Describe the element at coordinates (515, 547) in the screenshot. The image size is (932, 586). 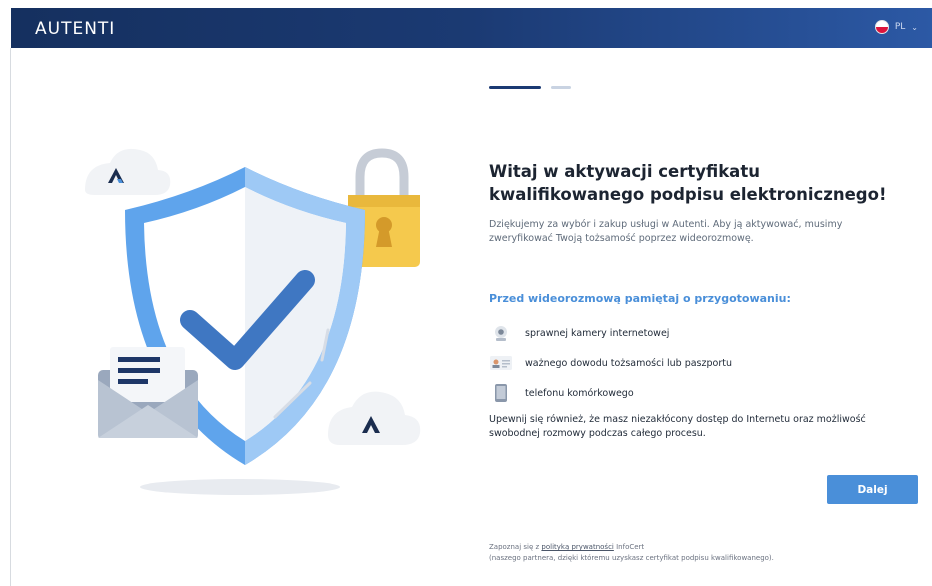
I see `footer-prefix: Zapoznaj się z` at that location.